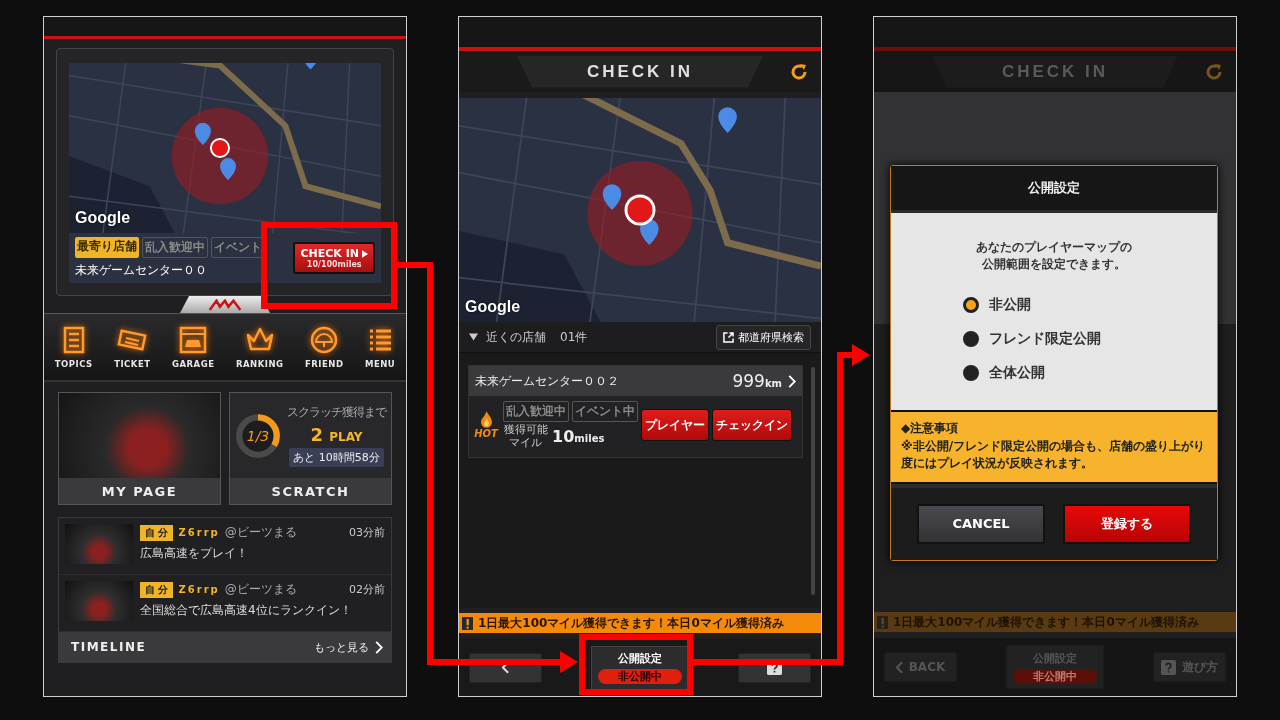 The height and width of the screenshot is (720, 1280). What do you see at coordinates (605, 412) in the screenshot?
I see `store-tag: イベント中` at bounding box center [605, 412].